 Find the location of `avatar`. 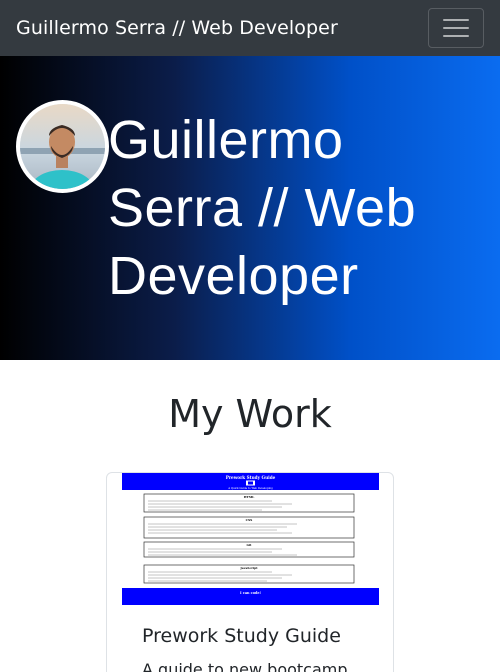

avatar is located at coordinates (62, 146).